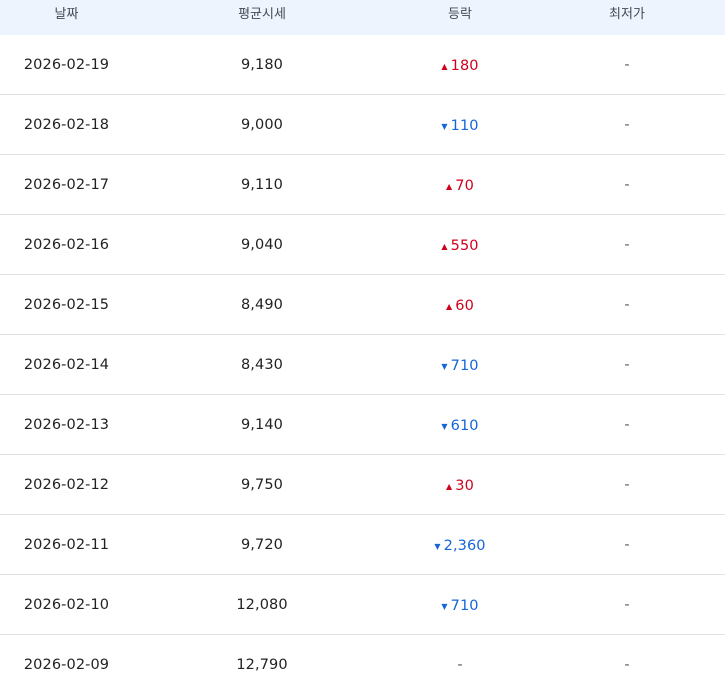 This screenshot has width=725, height=694. Describe the element at coordinates (362, 425) in the screenshot. I see `table-row: 2026-02-13 9,140 ▼ 610 -` at that location.